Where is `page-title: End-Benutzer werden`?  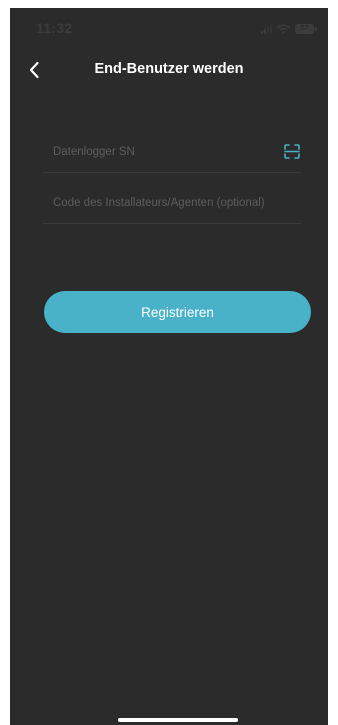
page-title: End-Benutzer werden is located at coordinates (169, 69).